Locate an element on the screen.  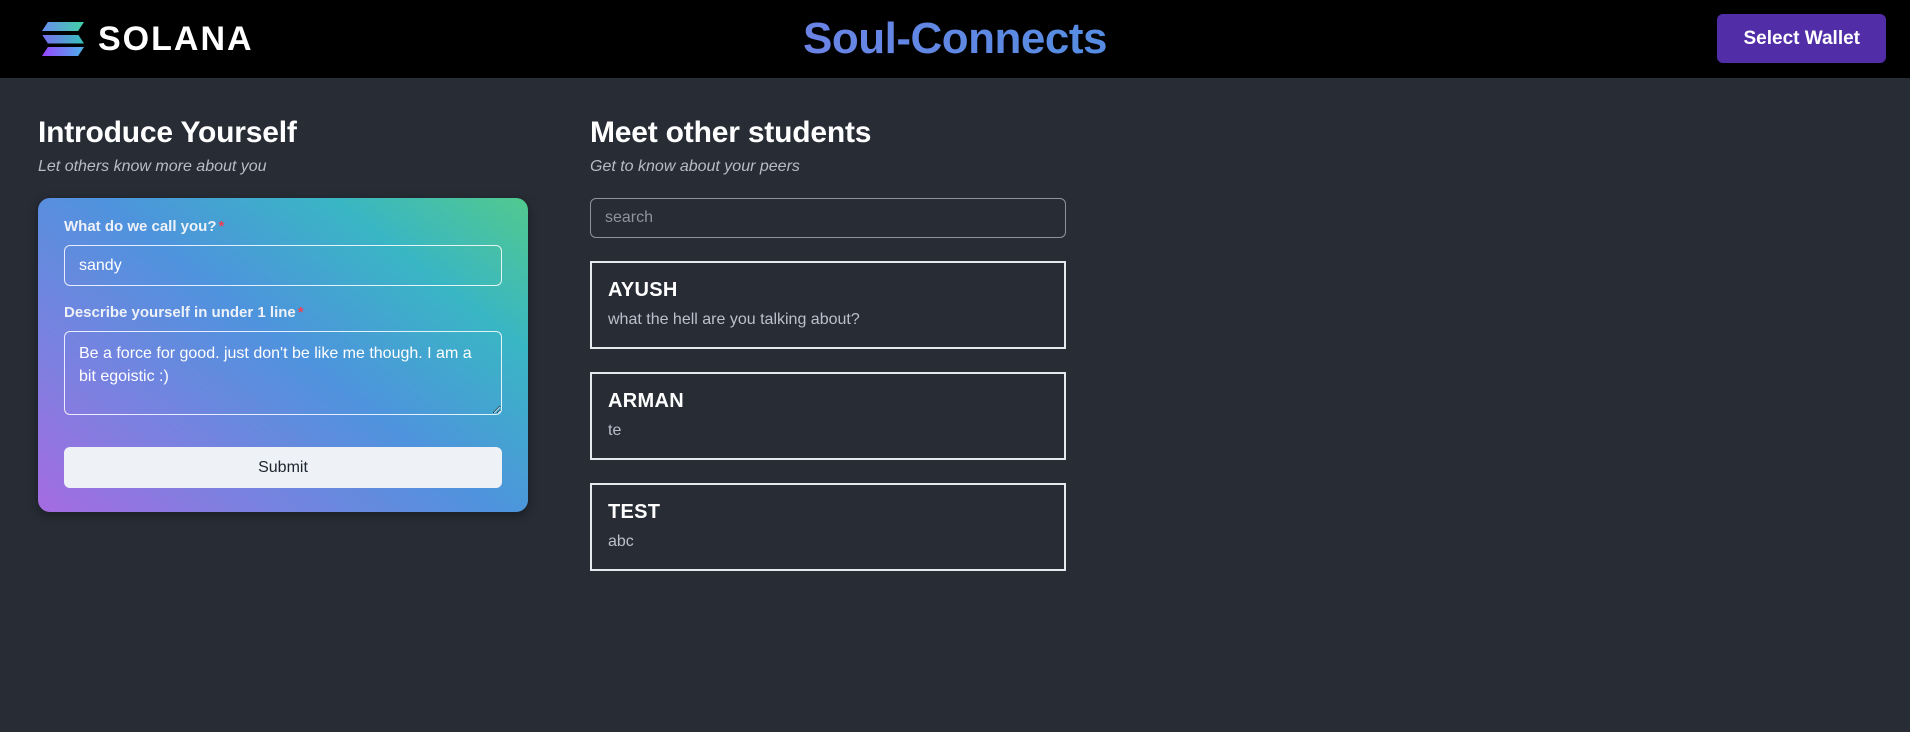
brand-logo: SOLANA is located at coordinates (148, 39).